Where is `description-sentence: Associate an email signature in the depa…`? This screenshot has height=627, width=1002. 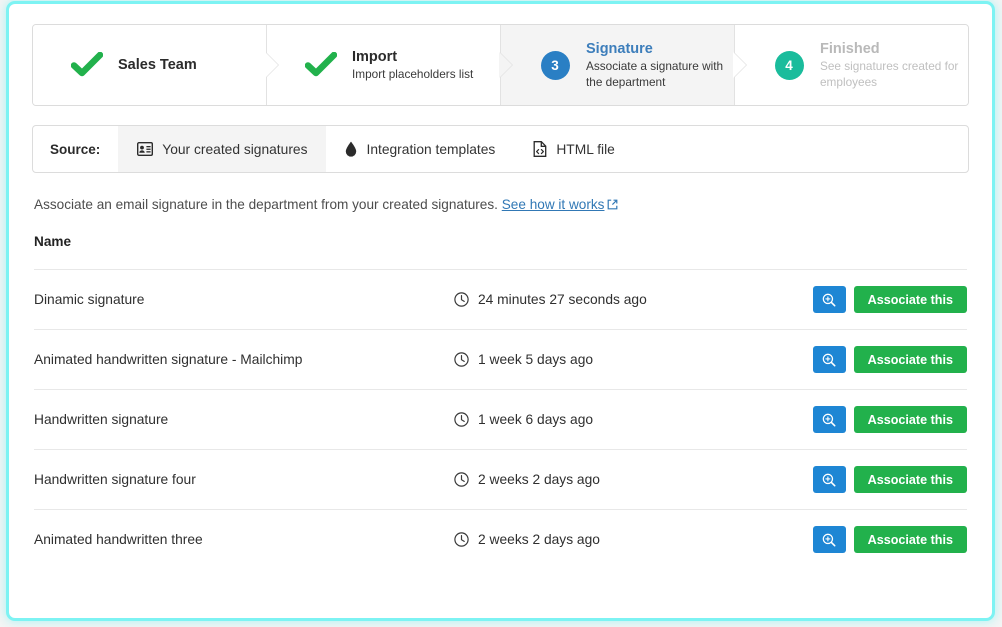 description-sentence: Associate an email signature in the depa… is located at coordinates (266, 204).